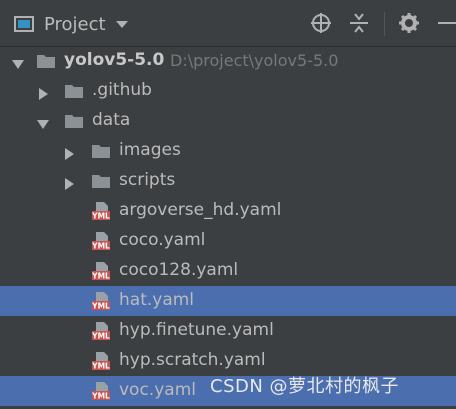 This screenshot has height=409, width=456. I want to click on tree-row-hyp-finetune-yaml: YML hyp.finetune.yaml, so click(228, 331).